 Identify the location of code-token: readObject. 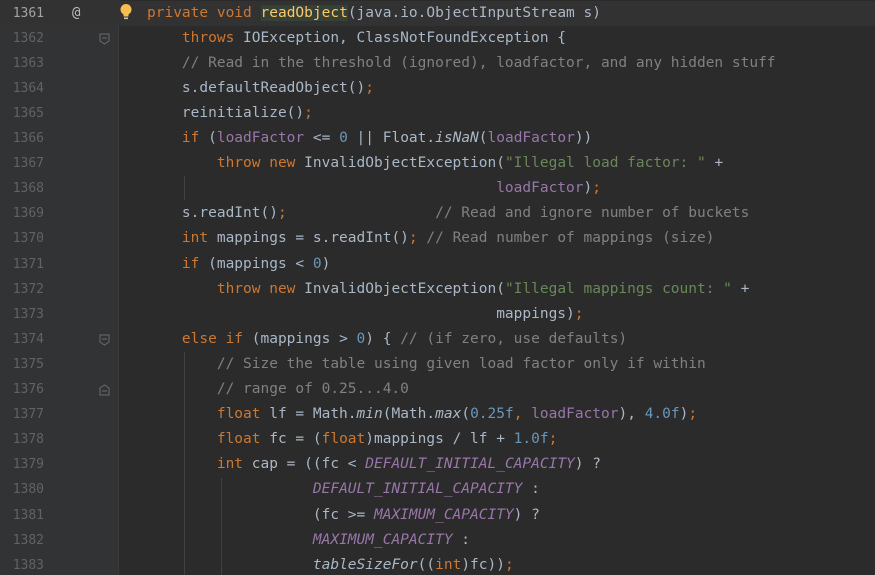
(304, 12).